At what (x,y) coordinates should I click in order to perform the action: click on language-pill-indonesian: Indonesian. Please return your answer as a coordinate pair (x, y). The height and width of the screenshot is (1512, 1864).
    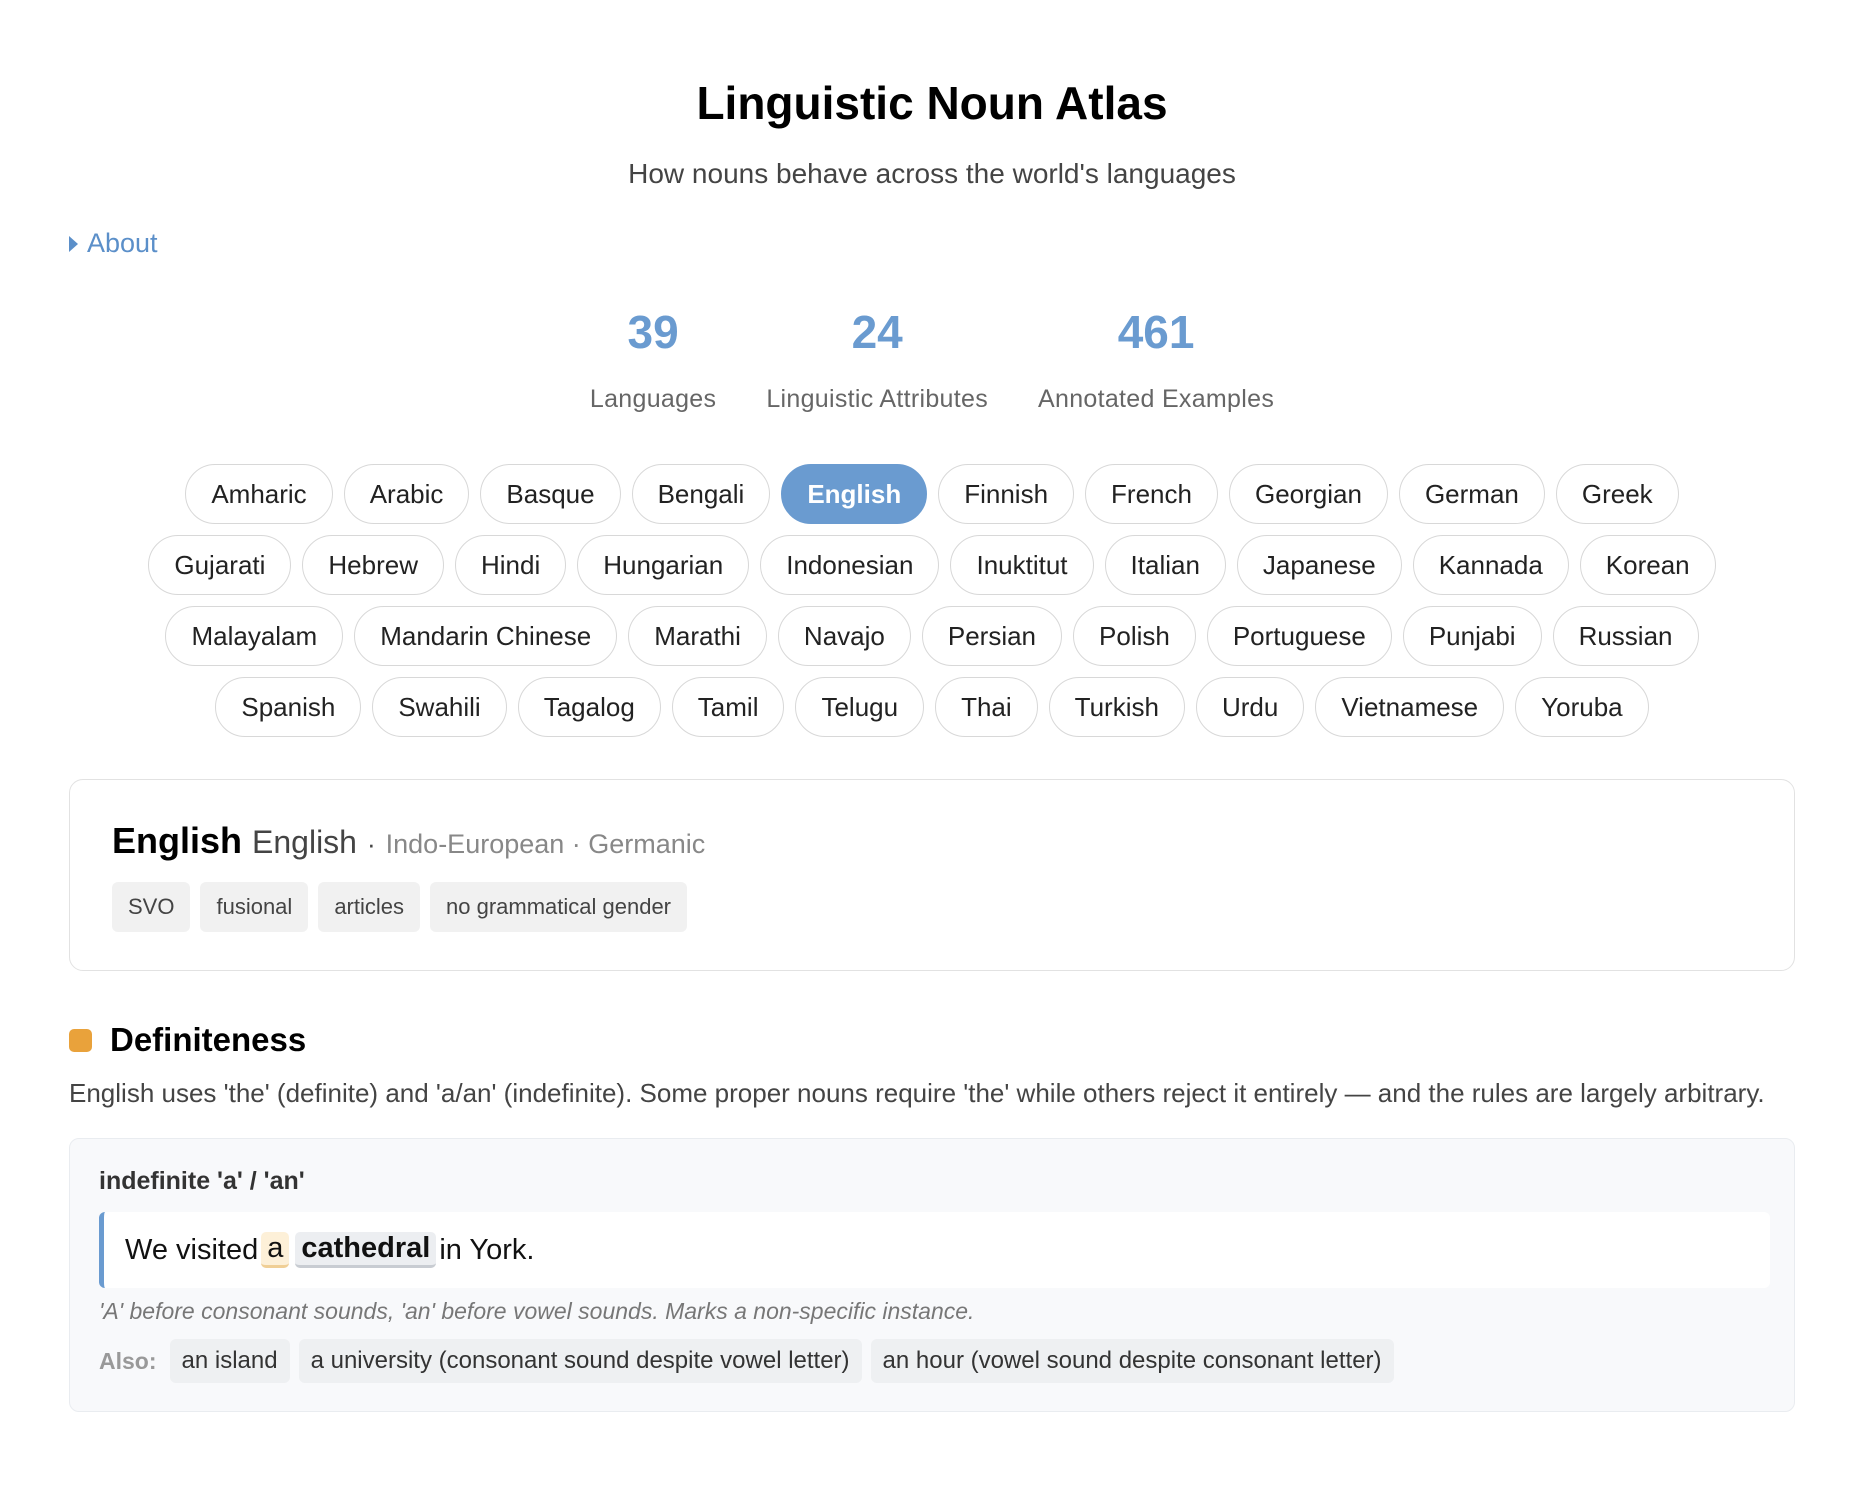
    Looking at the image, I should click on (850, 565).